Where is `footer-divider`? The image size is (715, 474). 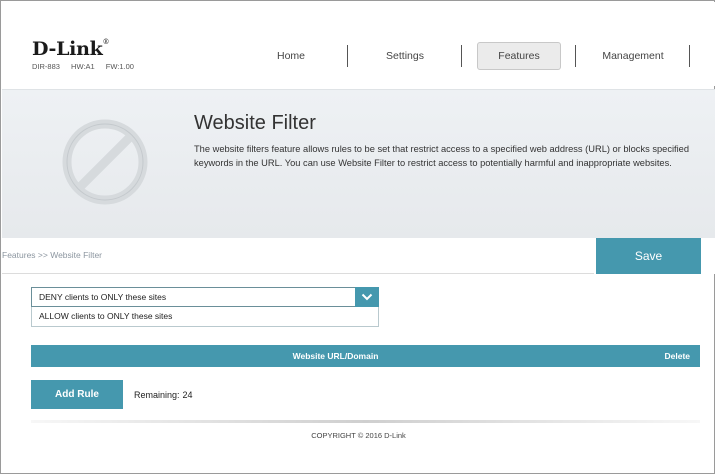
footer-divider is located at coordinates (365, 421).